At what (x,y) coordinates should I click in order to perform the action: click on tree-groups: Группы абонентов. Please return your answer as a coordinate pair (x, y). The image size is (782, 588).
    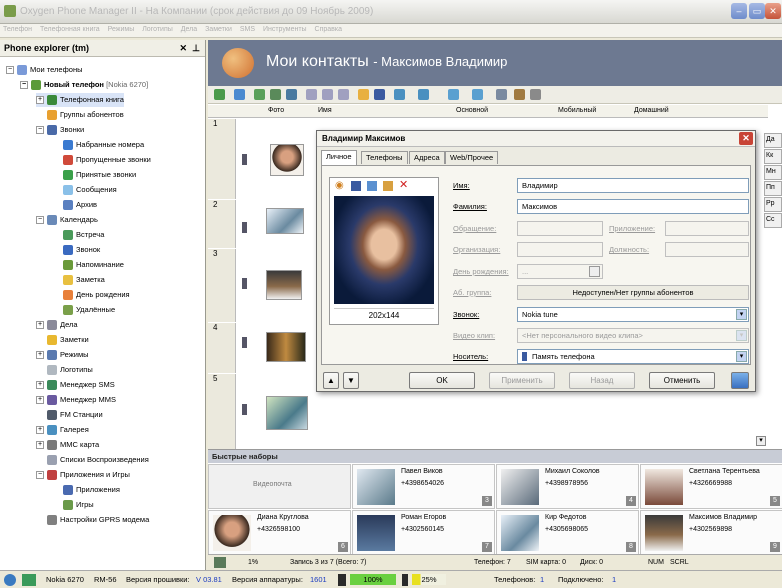
    Looking at the image, I should click on (85, 115).